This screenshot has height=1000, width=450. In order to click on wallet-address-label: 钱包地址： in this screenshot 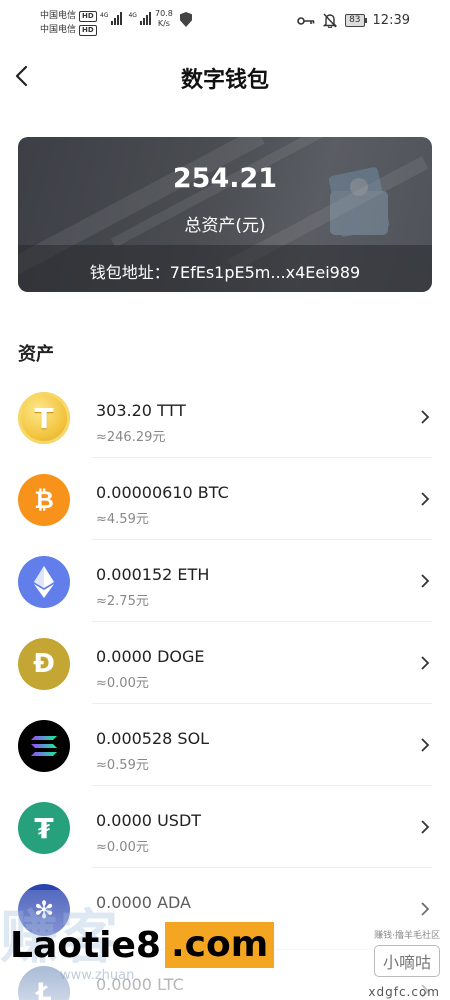, I will do `click(129, 272)`.